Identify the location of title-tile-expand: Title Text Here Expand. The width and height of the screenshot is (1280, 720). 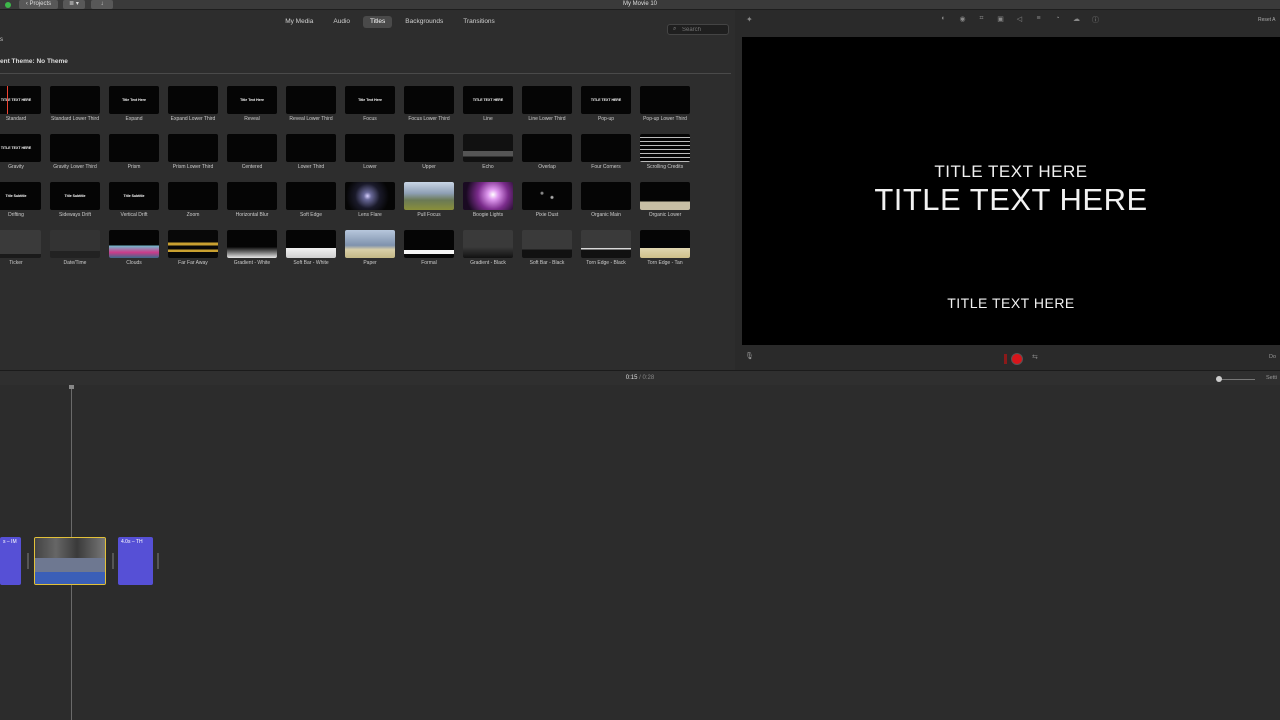
(134, 107).